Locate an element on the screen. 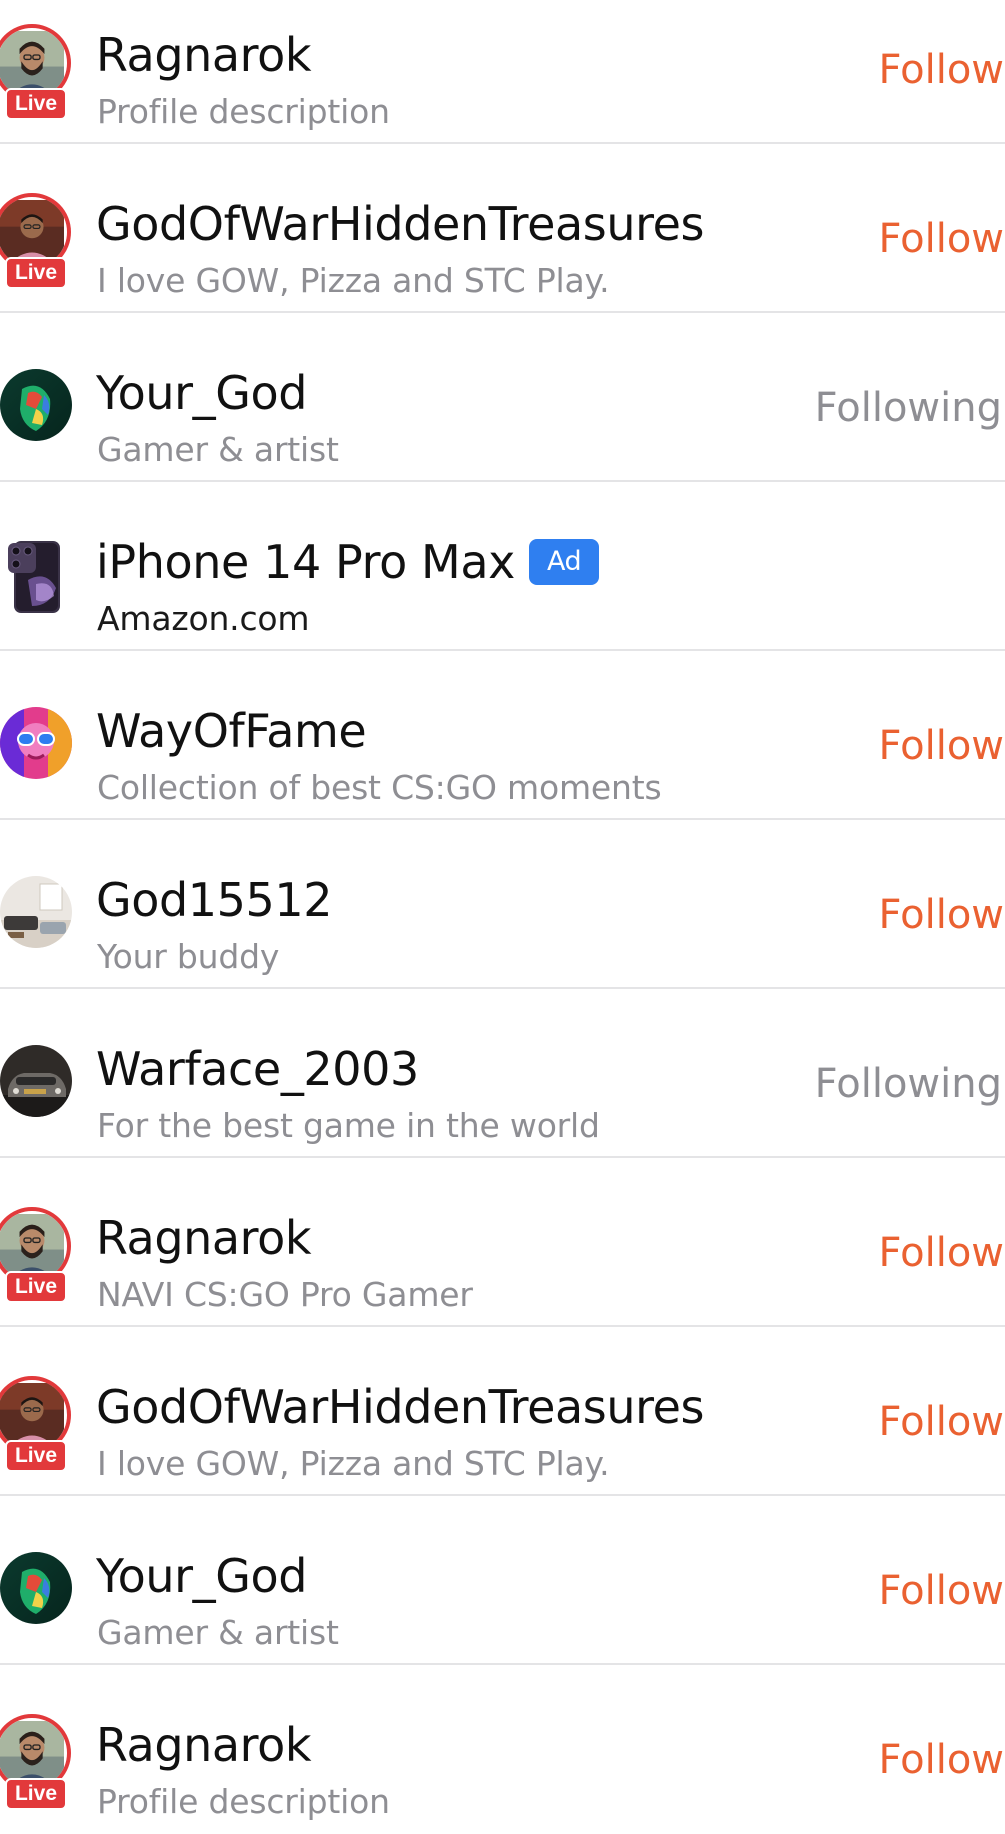 The image size is (1005, 1834). profile-description: Collection of best CS:GO moments is located at coordinates (379, 787).